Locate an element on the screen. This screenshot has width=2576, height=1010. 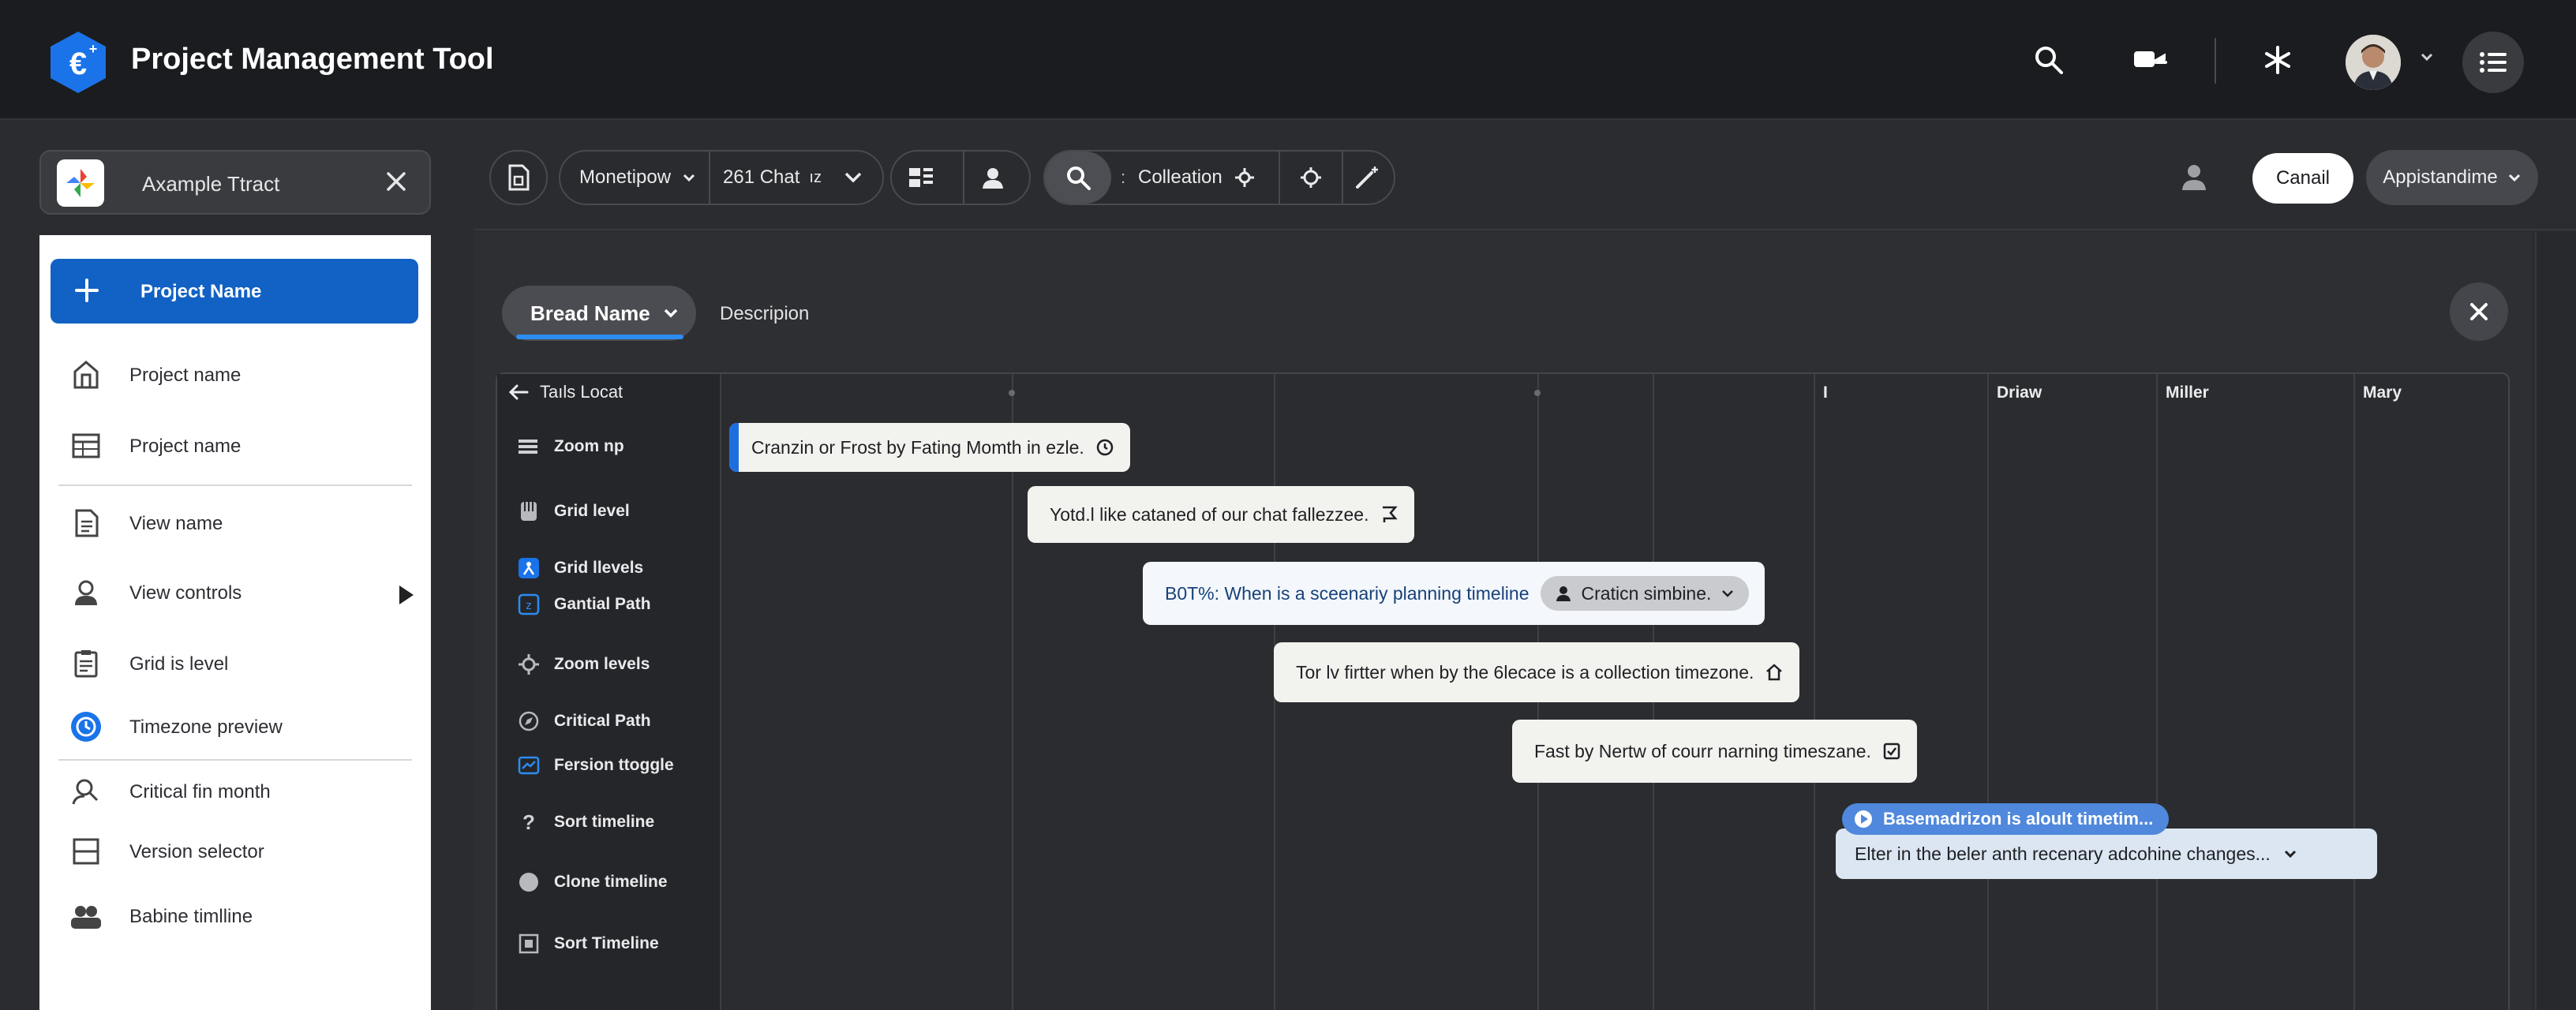
app-logo-icon: € + is located at coordinates (78, 62).